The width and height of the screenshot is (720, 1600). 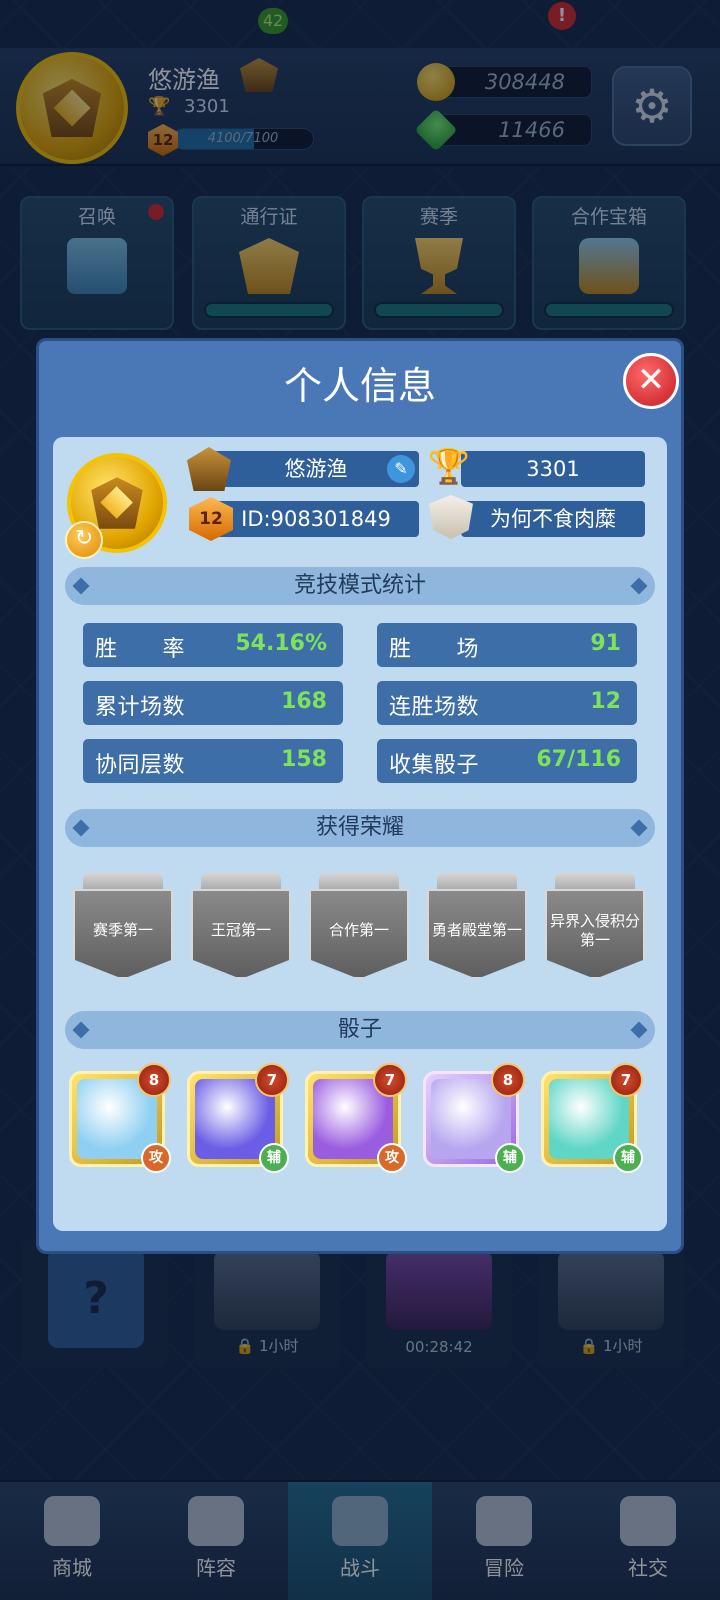 What do you see at coordinates (140, 649) in the screenshot?
I see `stat-label: 胜 率` at bounding box center [140, 649].